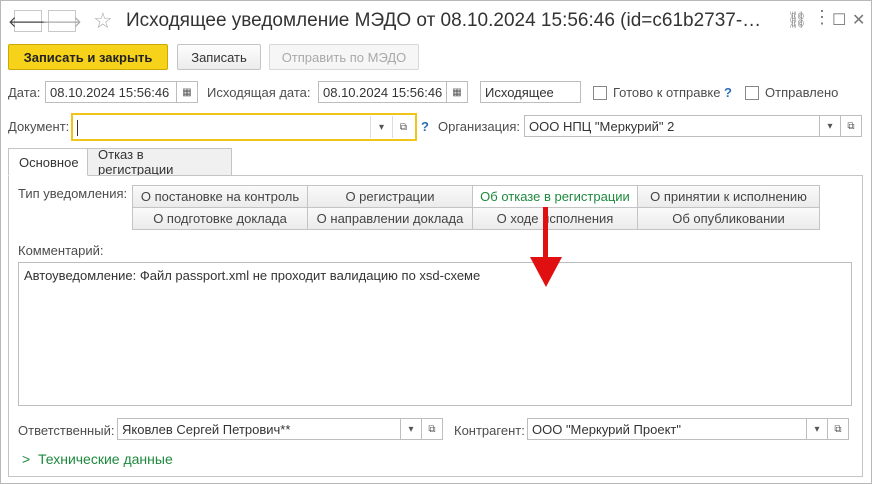  I want to click on option-refusal-registration: Об отказе в регистрации, so click(555, 196).